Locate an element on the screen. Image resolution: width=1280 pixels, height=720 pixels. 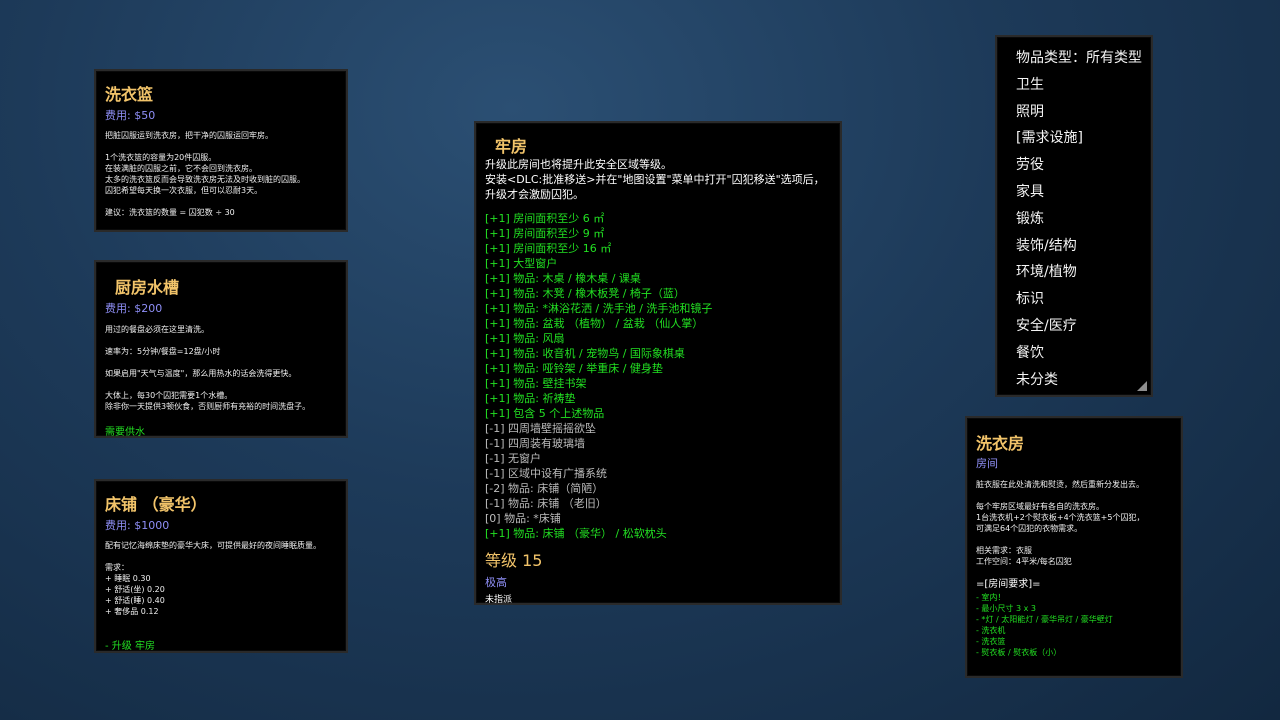
room-assignment: 未指派 is located at coordinates (499, 600).